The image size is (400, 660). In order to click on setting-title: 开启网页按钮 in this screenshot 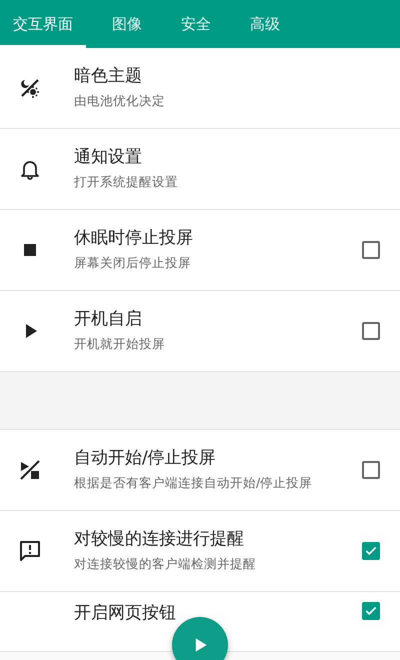, I will do `click(125, 613)`.